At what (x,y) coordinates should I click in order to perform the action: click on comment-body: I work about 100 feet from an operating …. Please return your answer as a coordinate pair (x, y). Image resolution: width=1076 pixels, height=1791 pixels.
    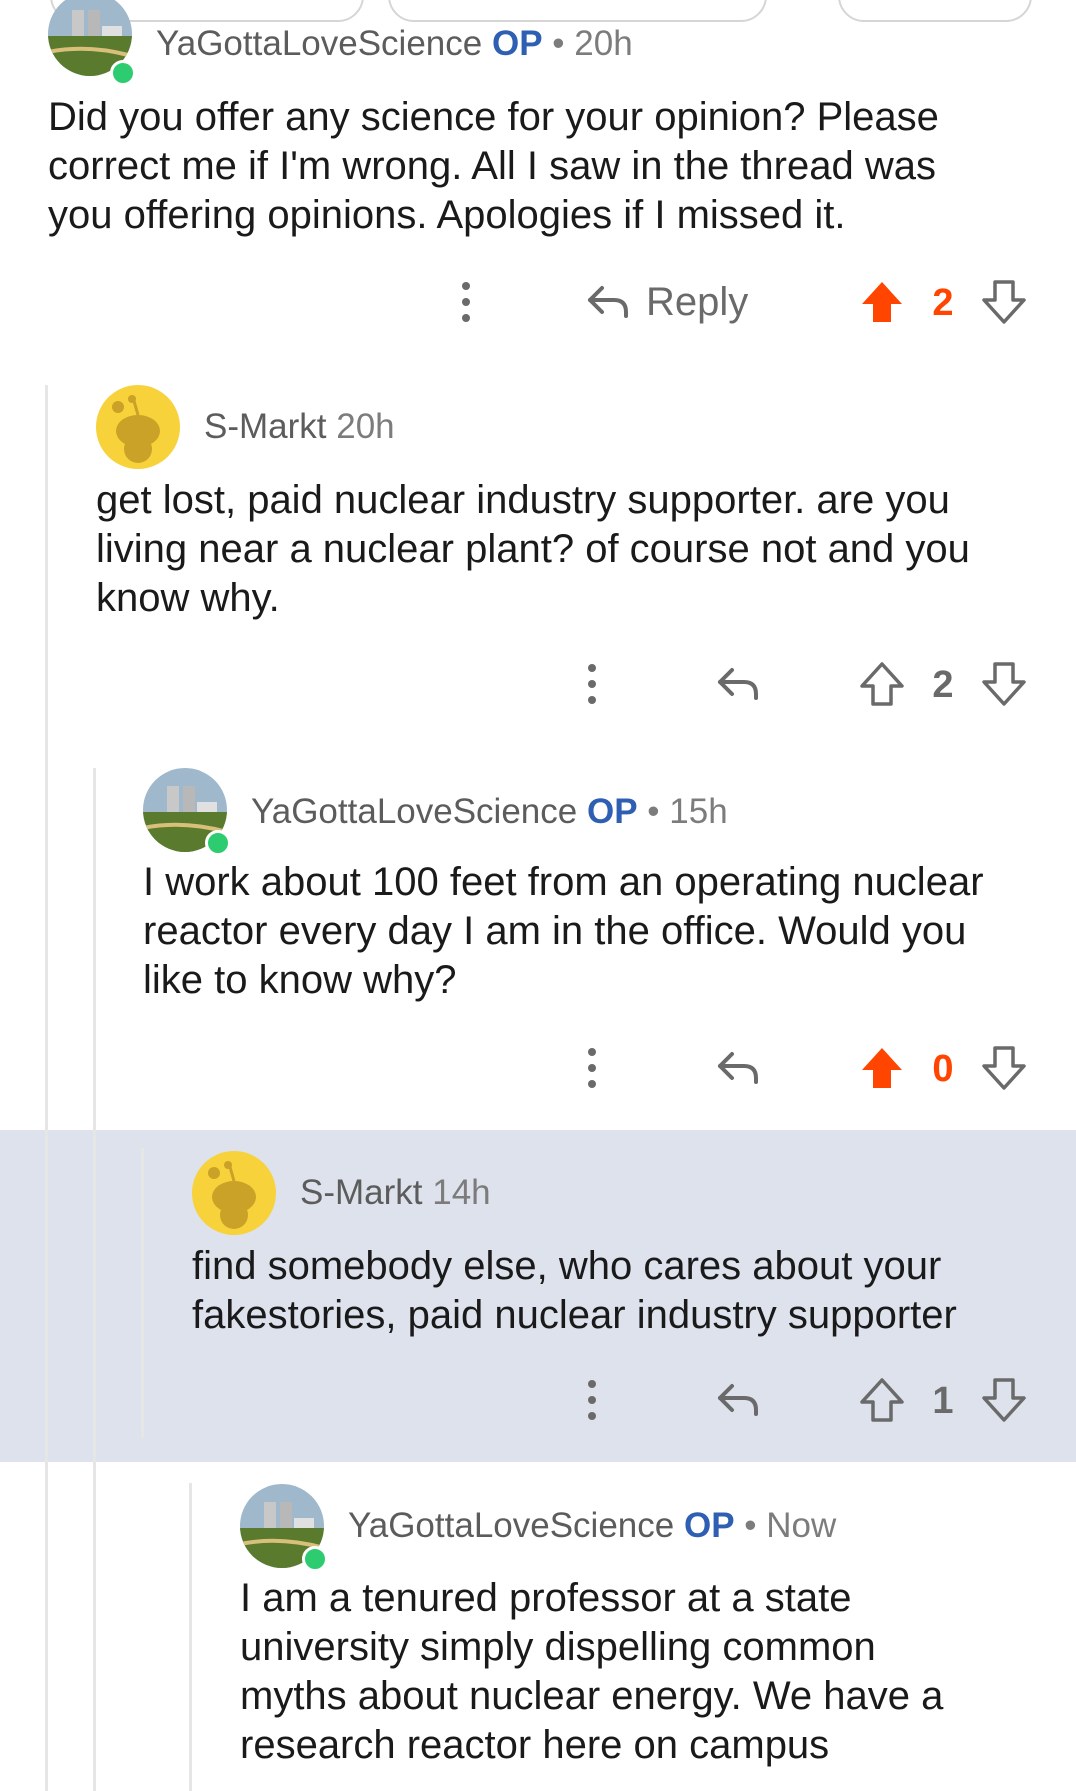
    Looking at the image, I should click on (563, 931).